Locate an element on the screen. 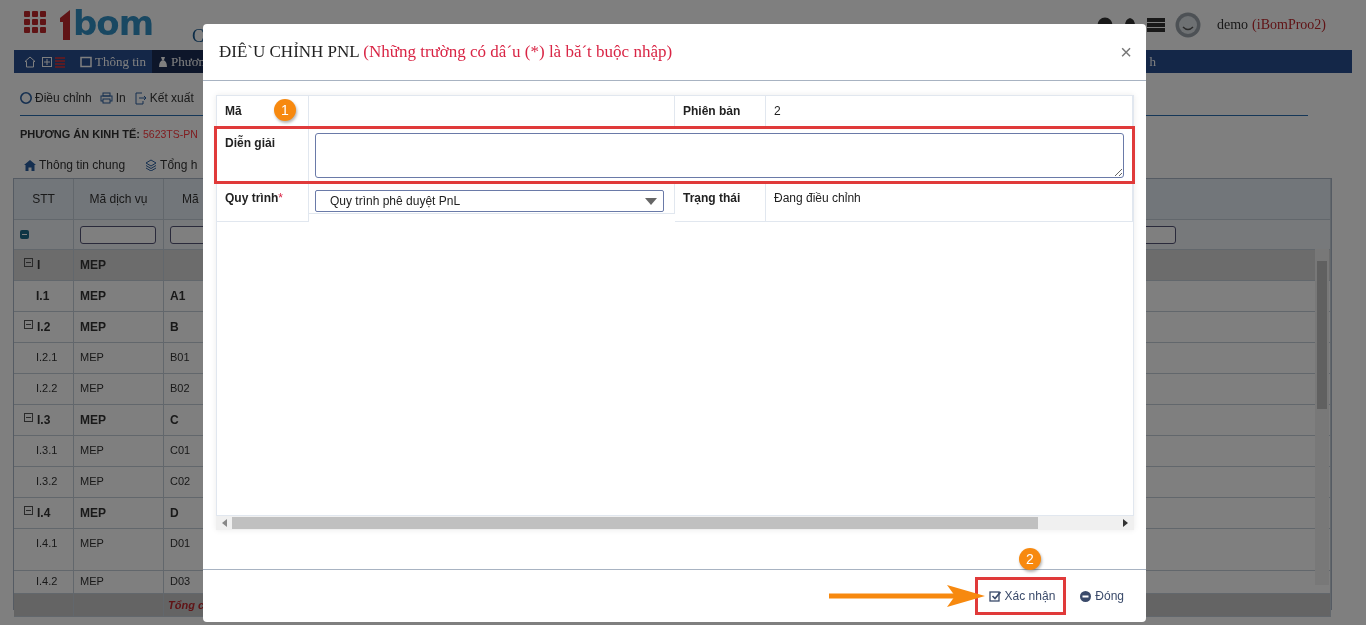  toolbar-button: In is located at coordinates (112, 98).